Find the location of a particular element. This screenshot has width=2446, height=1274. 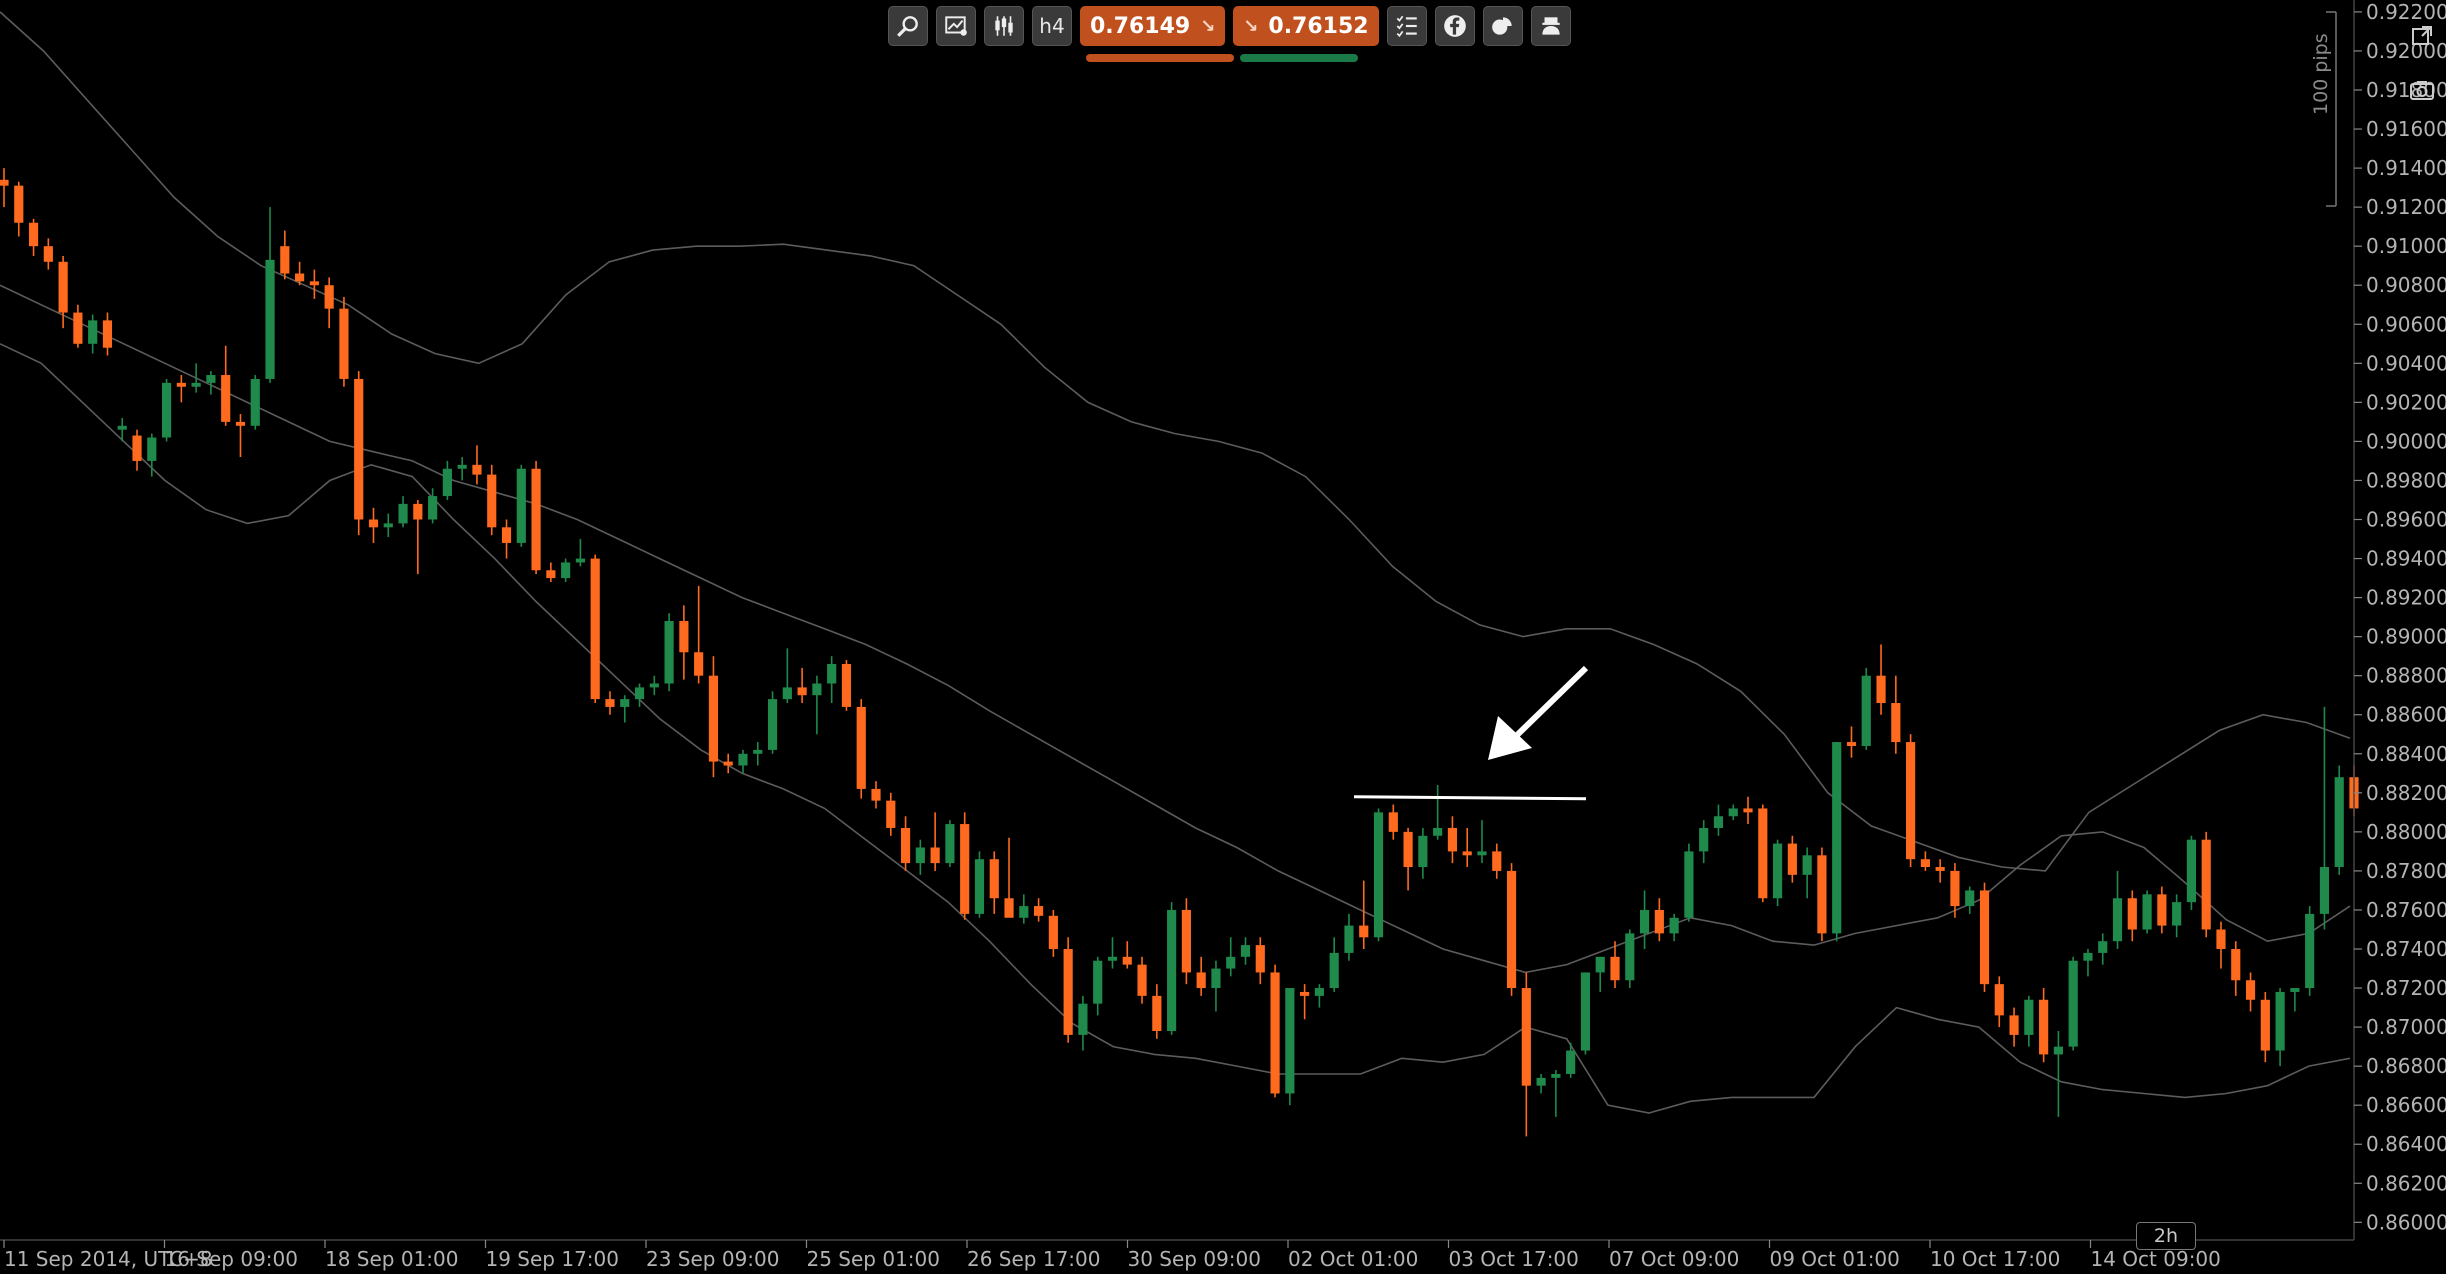

price-tick-label: 0.86000 is located at coordinates (2406, 1222).